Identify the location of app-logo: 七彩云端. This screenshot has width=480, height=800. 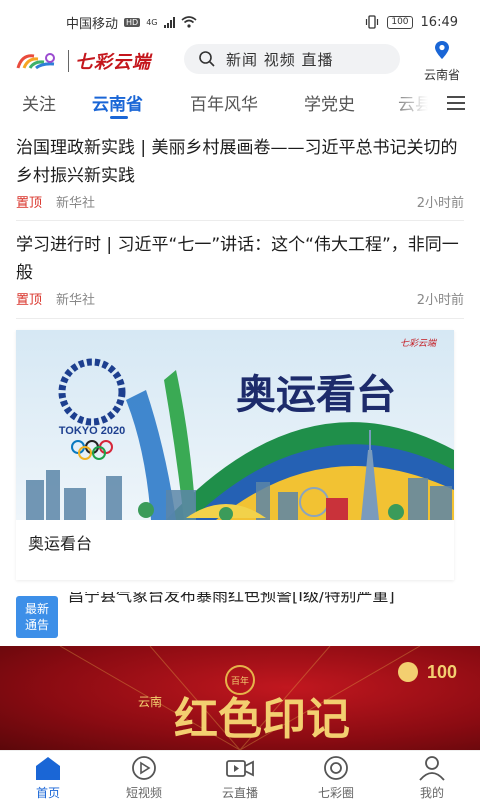
(82, 61).